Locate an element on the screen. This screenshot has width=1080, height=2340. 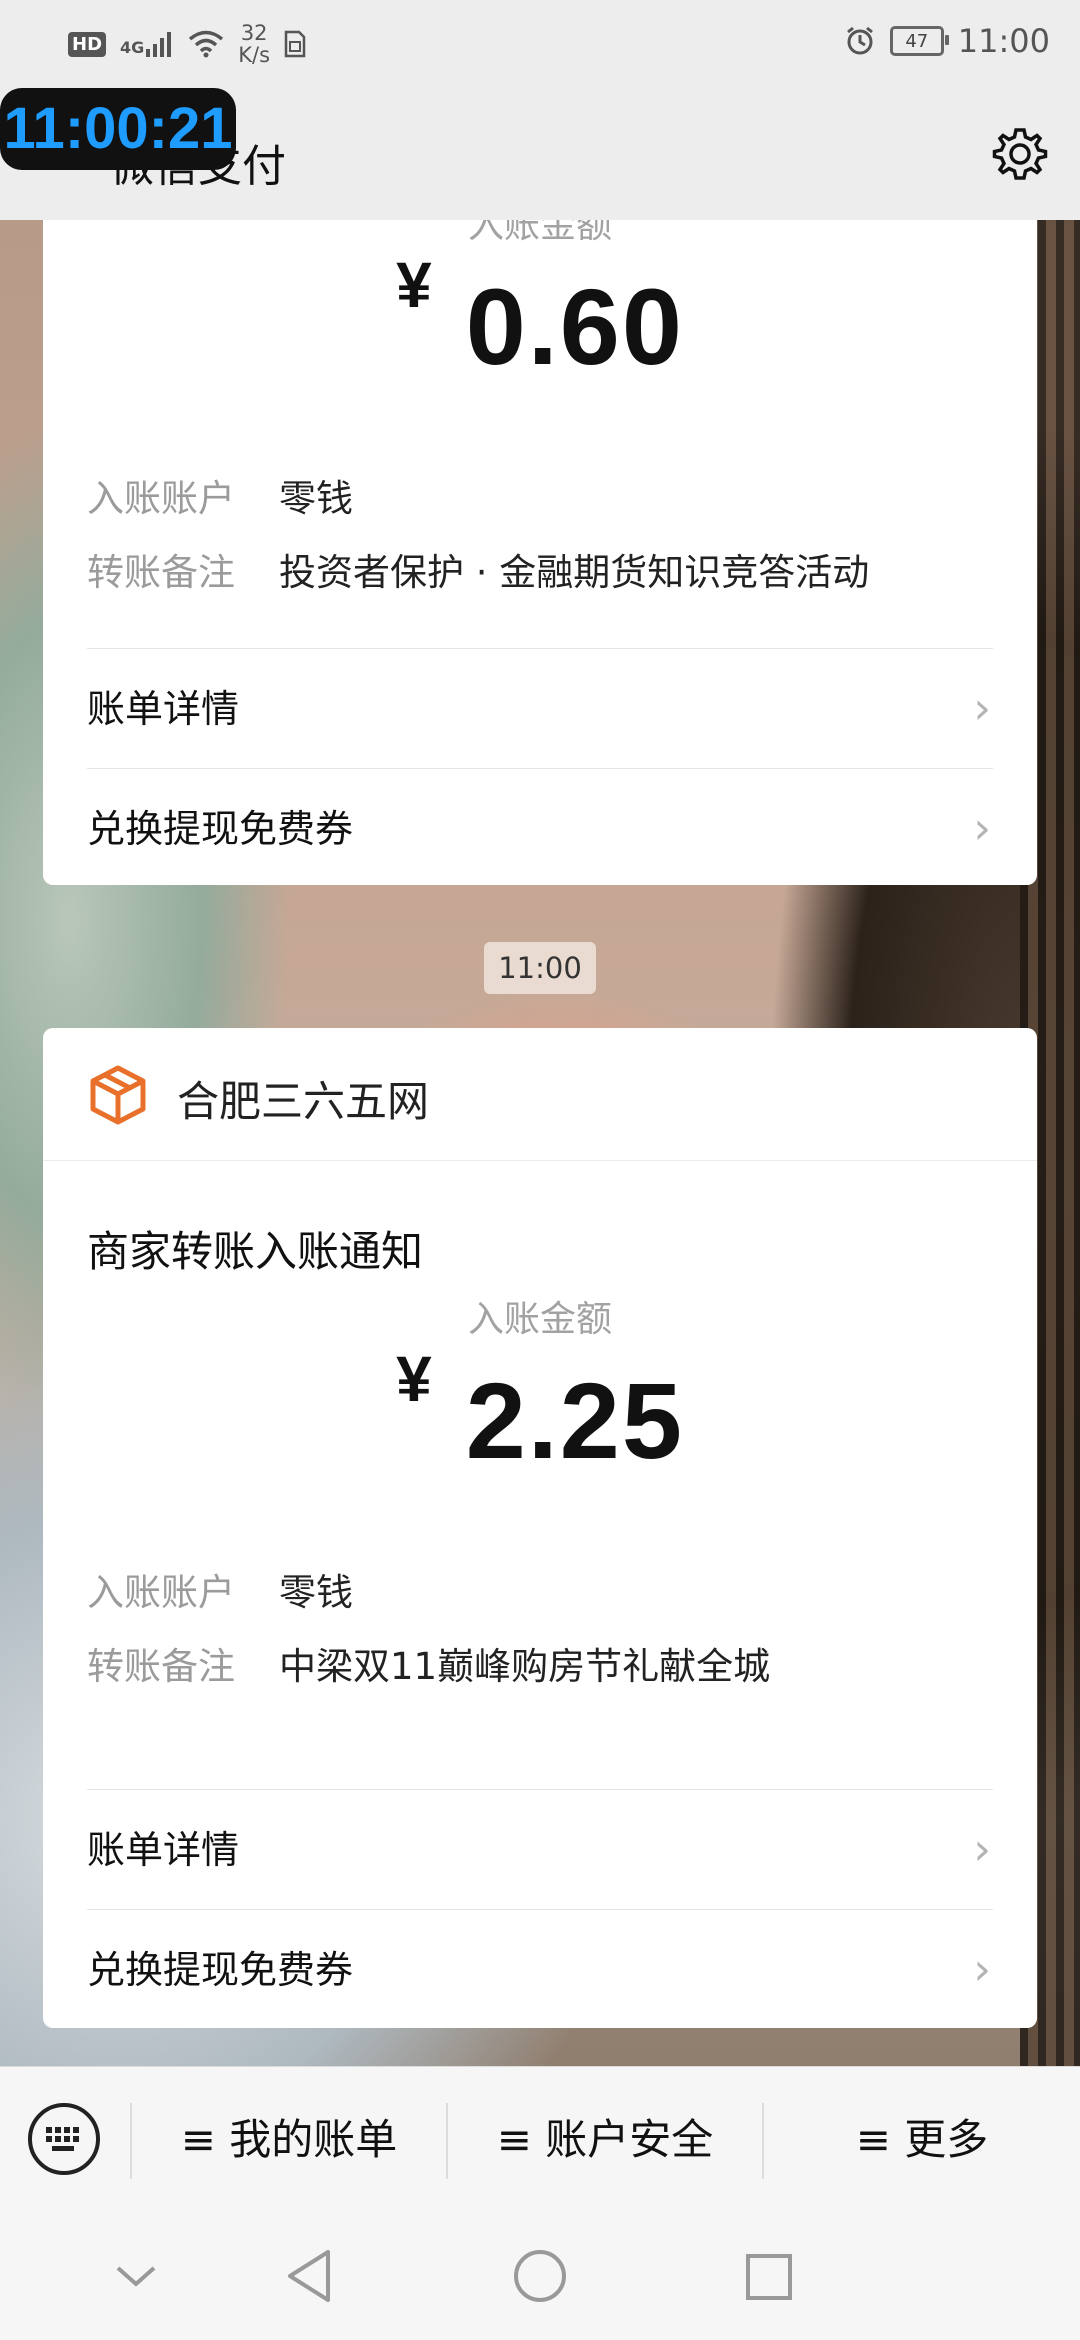
network-type: 4G is located at coordinates (147, 44).